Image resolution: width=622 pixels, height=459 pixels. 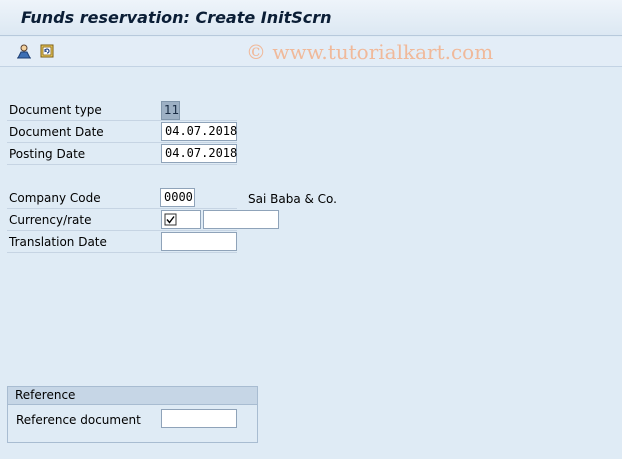 I want to click on exchange-rate-field, so click(x=241, y=219).